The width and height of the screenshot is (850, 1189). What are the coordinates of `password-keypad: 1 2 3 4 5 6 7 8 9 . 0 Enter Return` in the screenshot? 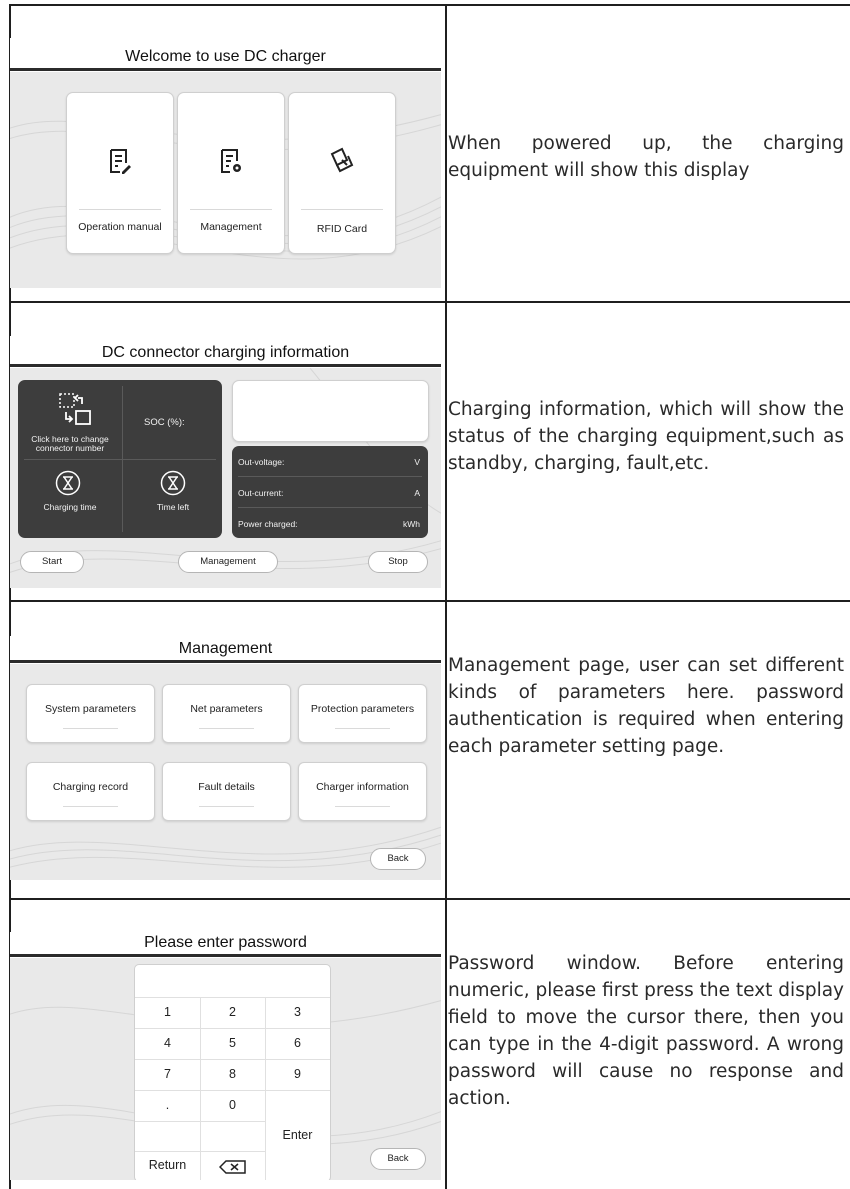 It's located at (232, 1072).